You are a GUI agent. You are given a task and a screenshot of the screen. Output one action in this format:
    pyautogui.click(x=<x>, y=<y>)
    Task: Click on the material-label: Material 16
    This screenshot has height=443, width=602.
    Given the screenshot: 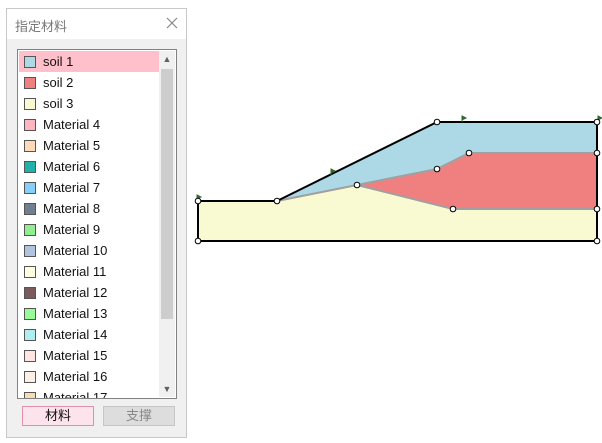 What is the action you would take?
    pyautogui.click(x=75, y=376)
    